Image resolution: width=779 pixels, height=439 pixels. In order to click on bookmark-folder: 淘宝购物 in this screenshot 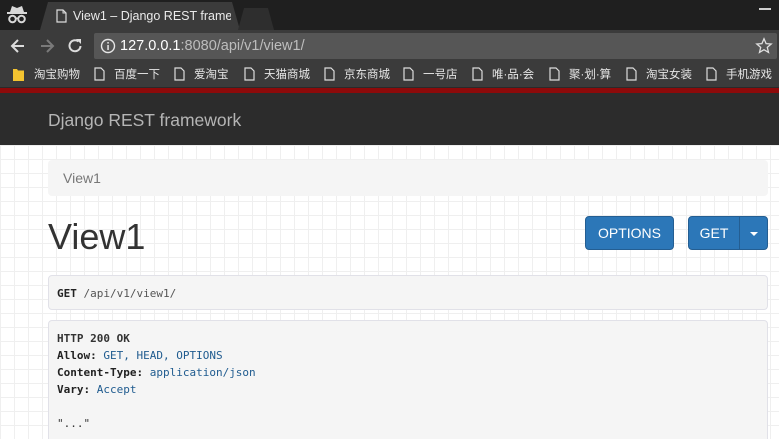, I will do `click(46, 75)`.